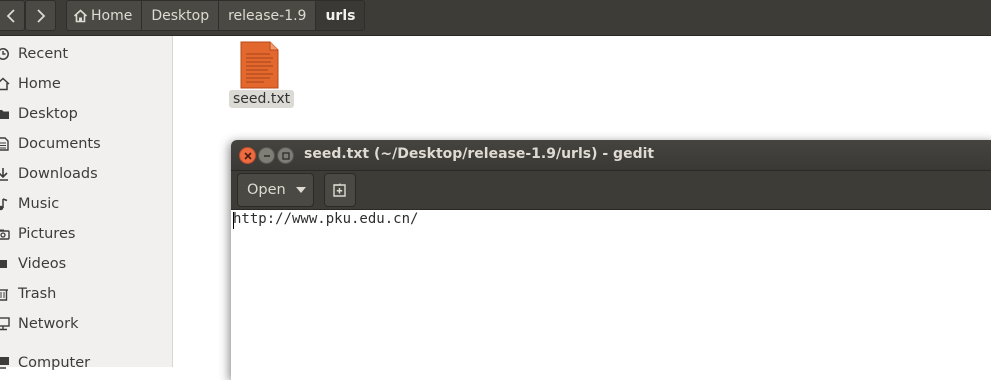  What do you see at coordinates (262, 99) in the screenshot?
I see `file-name-label: seed.txt` at bounding box center [262, 99].